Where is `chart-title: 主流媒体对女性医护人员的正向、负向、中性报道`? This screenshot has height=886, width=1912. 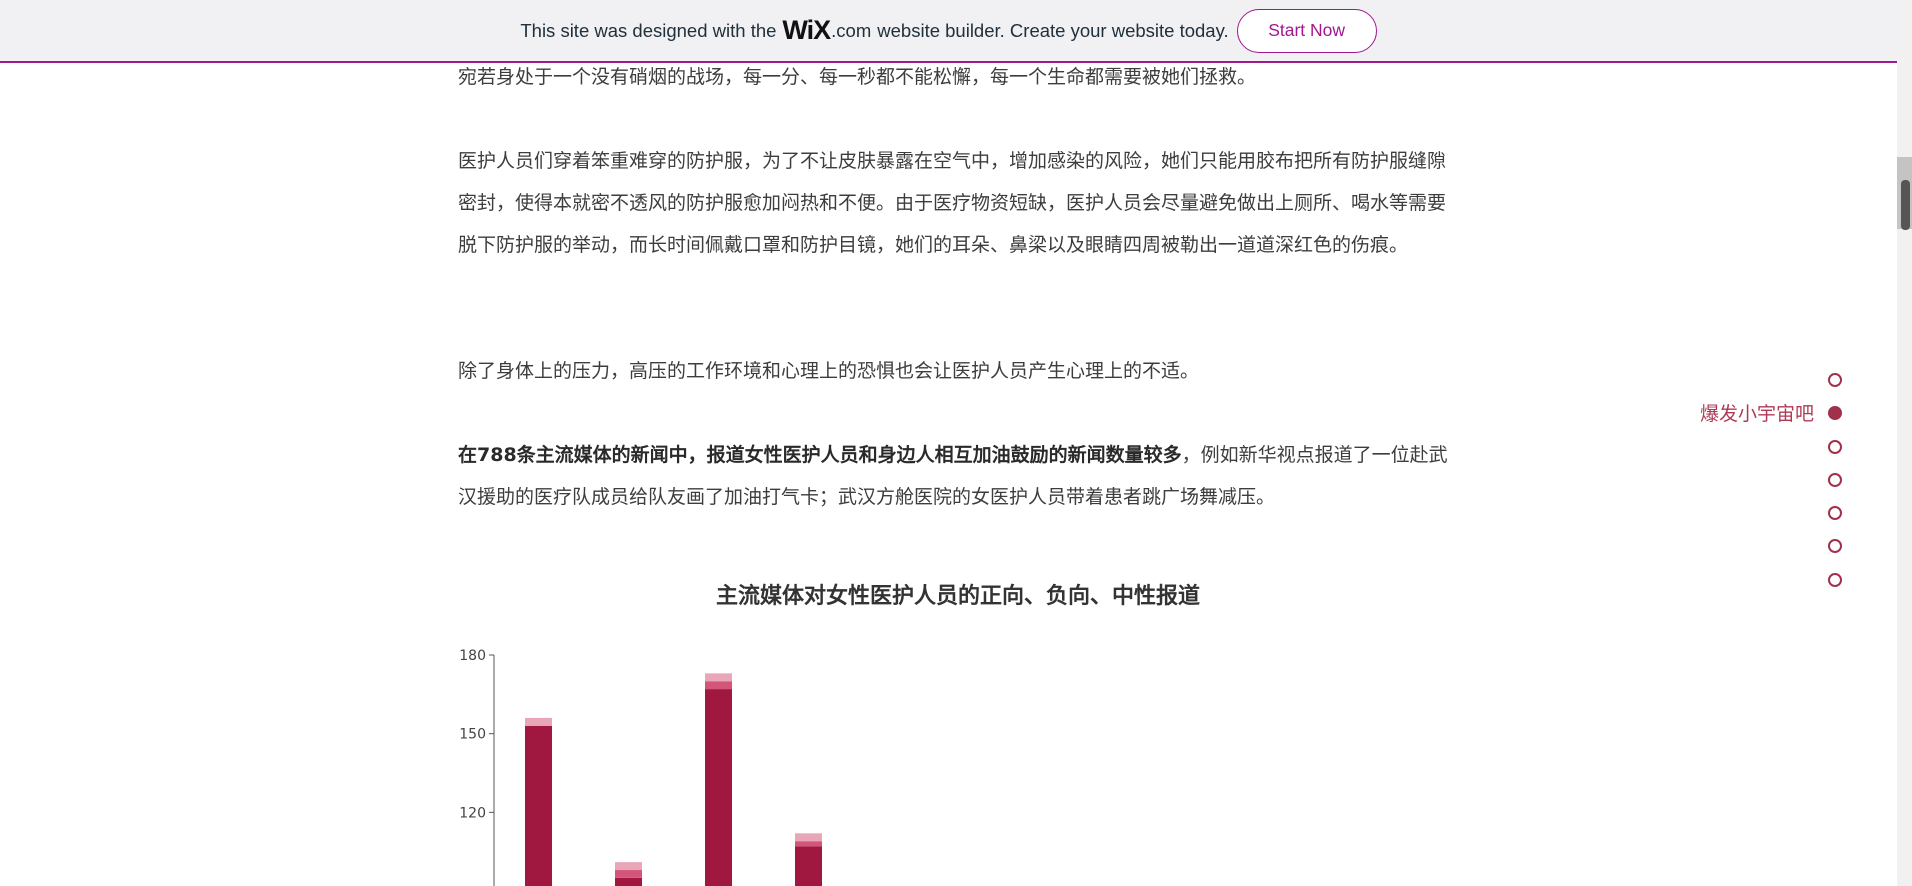
chart-title: 主流媒体对女性医护人员的正向、负向、中性报道 is located at coordinates (957, 596).